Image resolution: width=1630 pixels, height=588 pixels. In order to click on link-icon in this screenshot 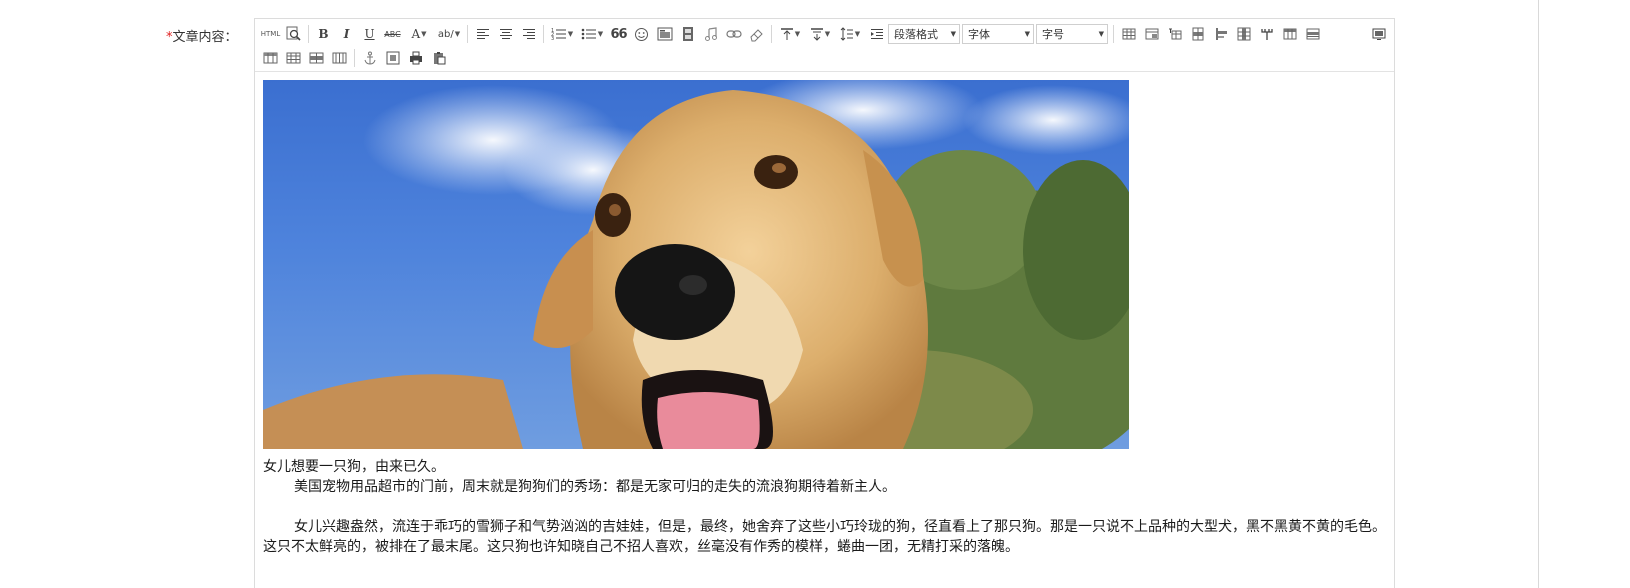, I will do `click(733, 34)`.